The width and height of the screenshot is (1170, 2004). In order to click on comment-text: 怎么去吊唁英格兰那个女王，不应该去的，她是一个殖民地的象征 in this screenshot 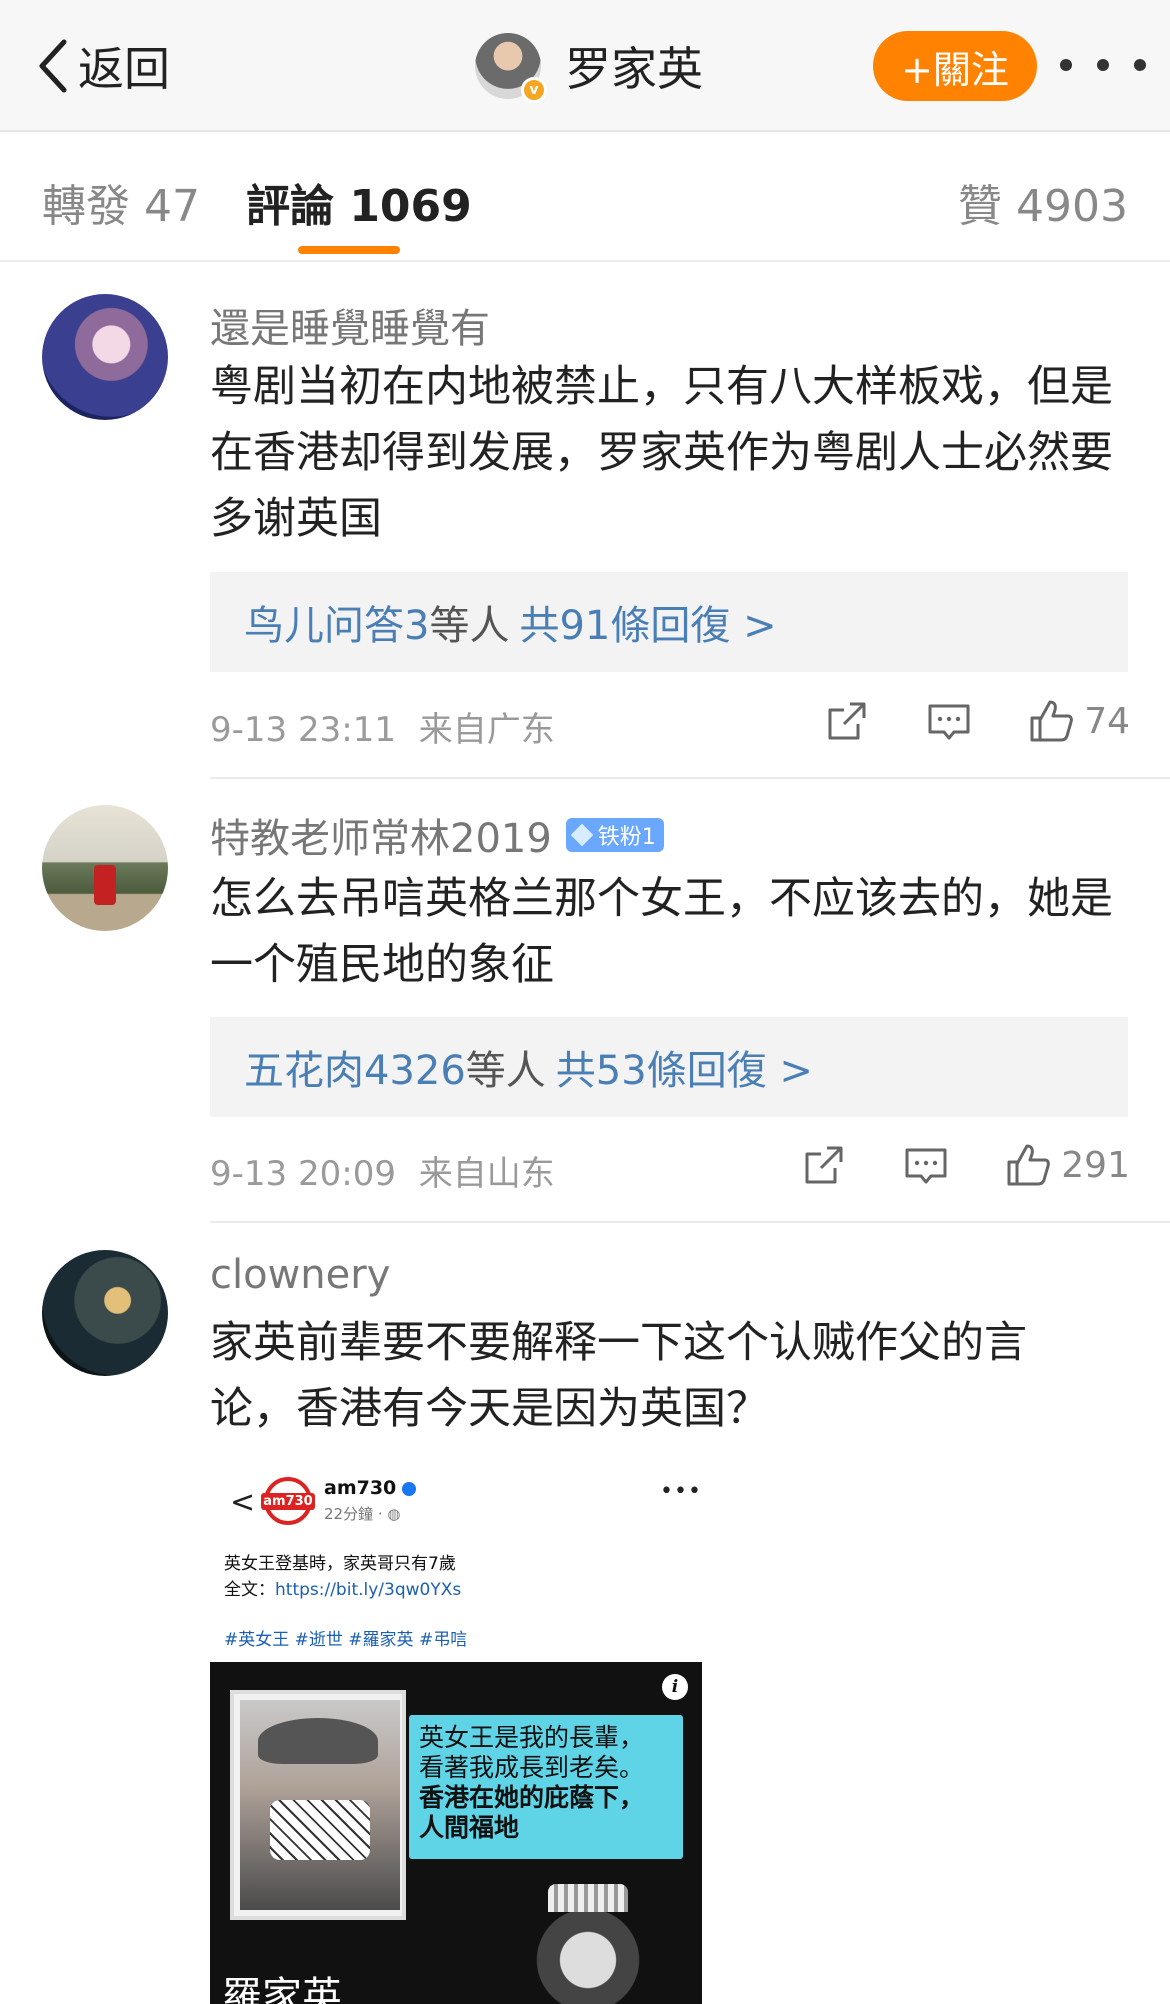, I will do `click(661, 932)`.